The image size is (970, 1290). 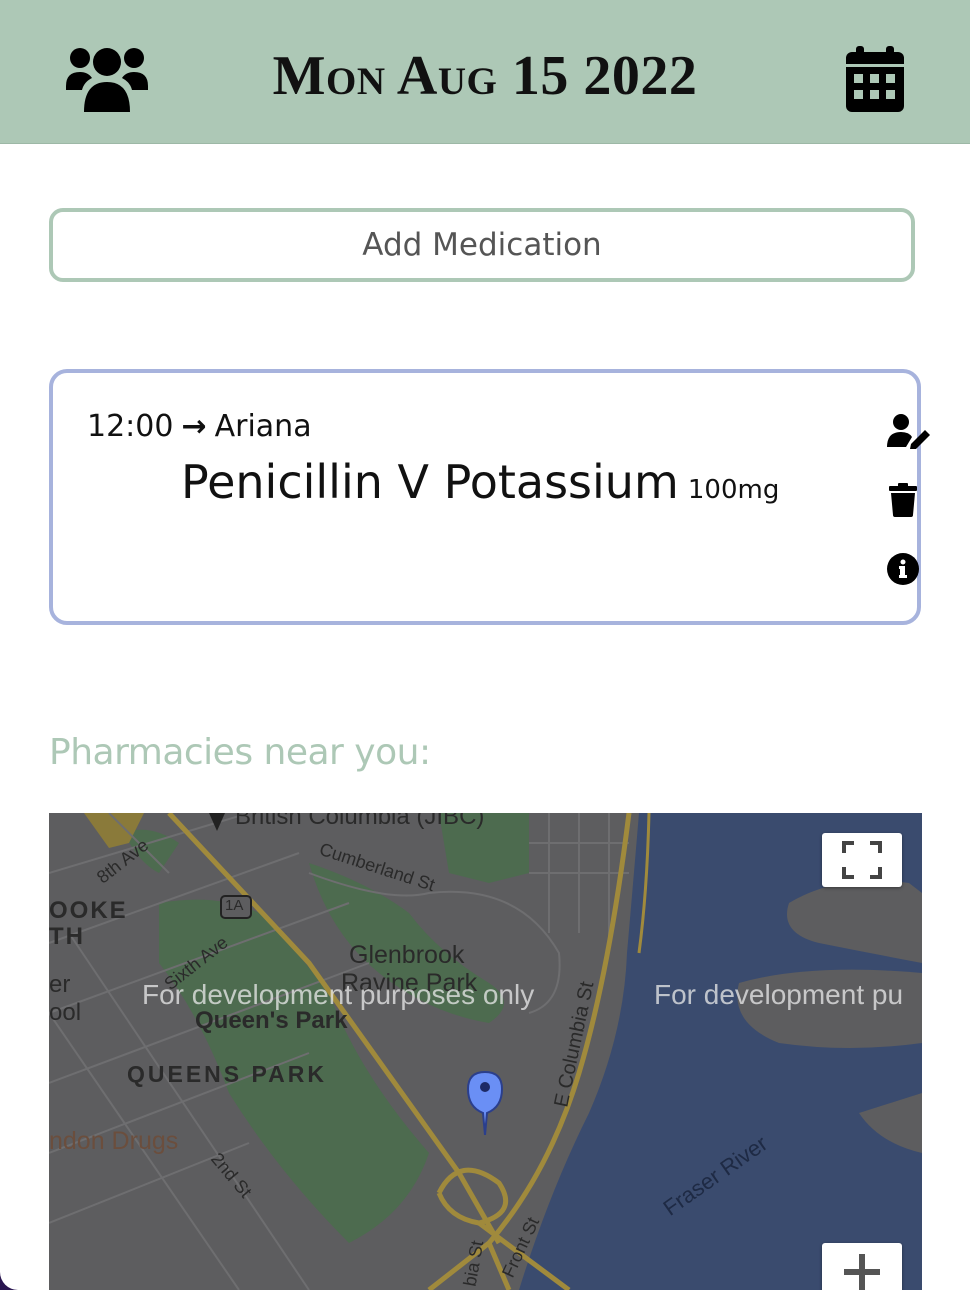 I want to click on map-label-er: er, so click(x=60, y=984).